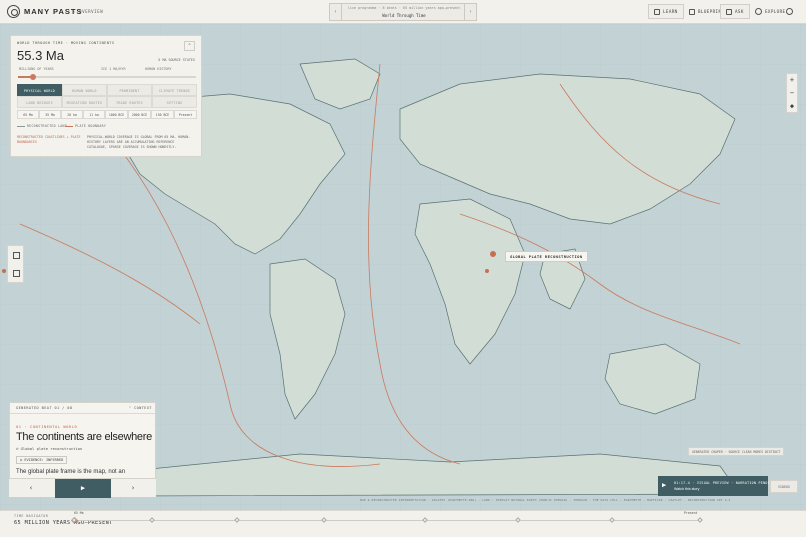 This screenshot has width=806, height=537. Describe the element at coordinates (129, 102) in the screenshot. I see `tab-trade-routes: TRADE ROUTES` at that location.